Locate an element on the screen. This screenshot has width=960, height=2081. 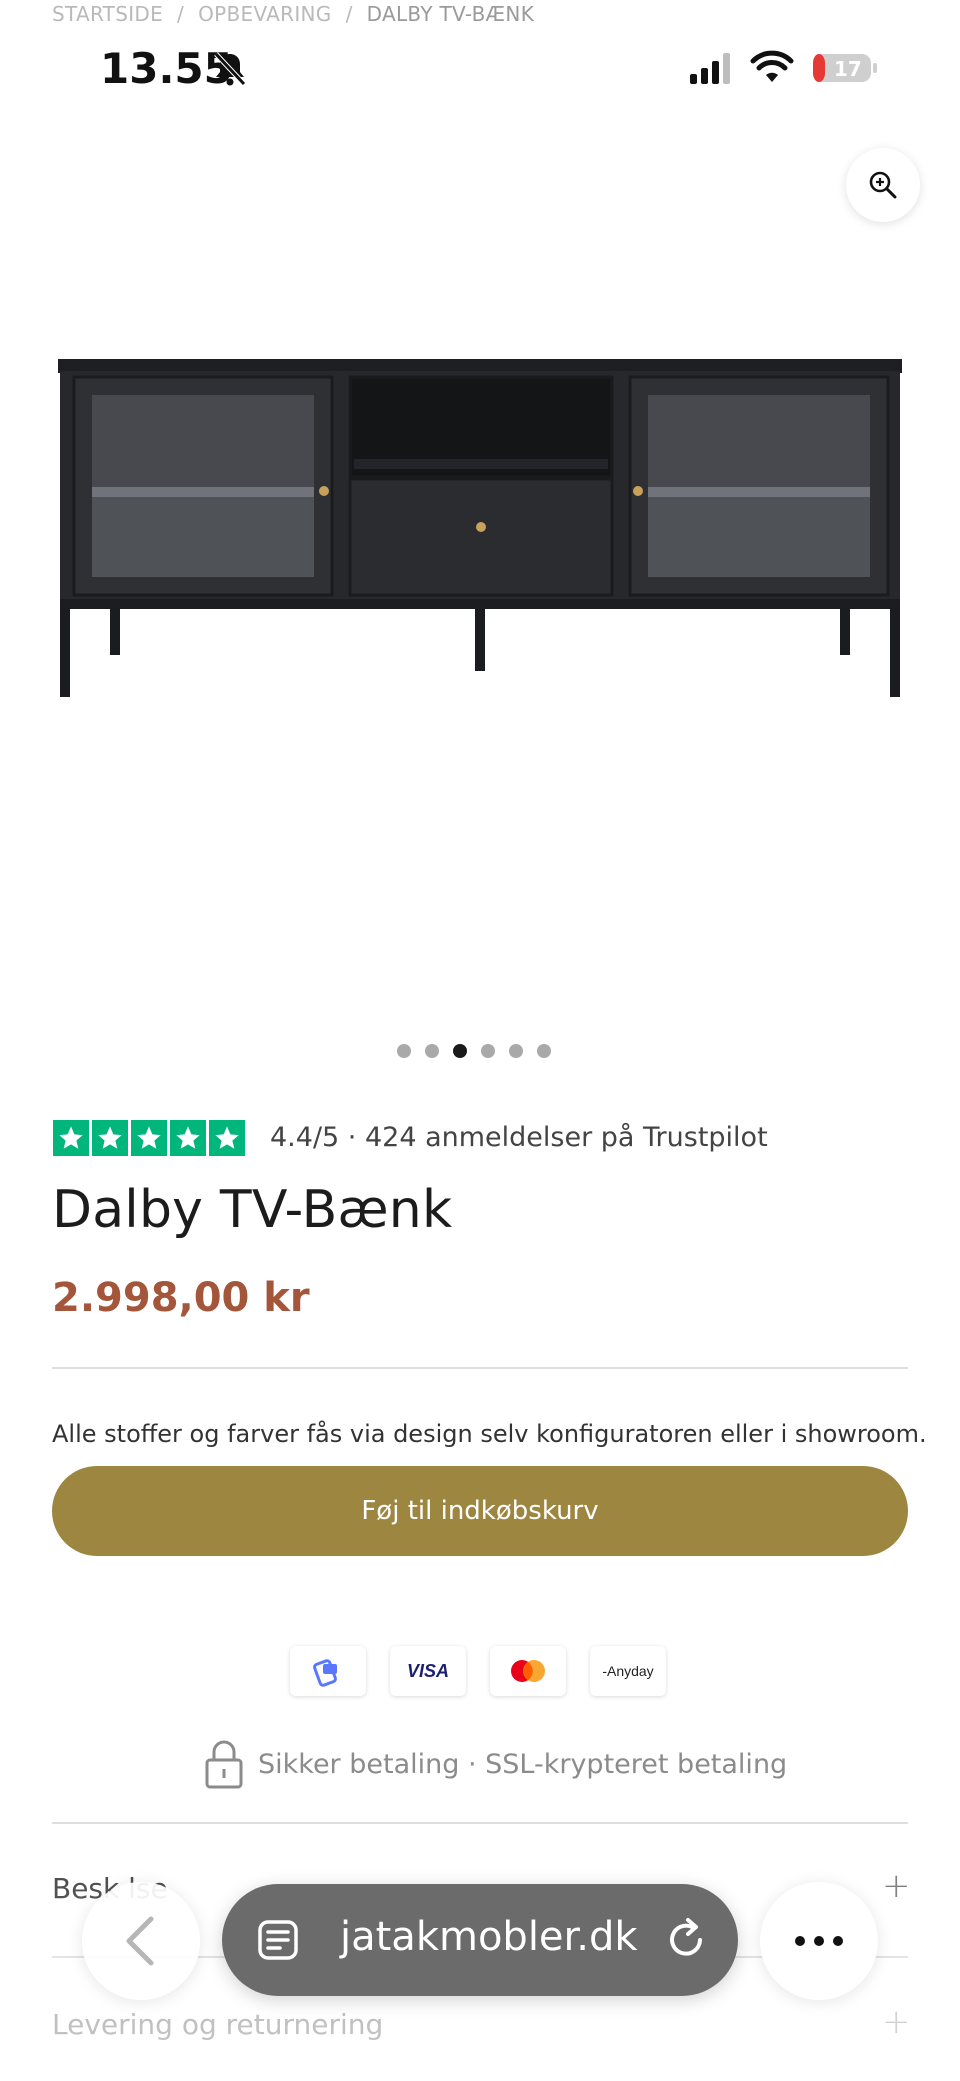
browser-back-button is located at coordinates (141, 1941).